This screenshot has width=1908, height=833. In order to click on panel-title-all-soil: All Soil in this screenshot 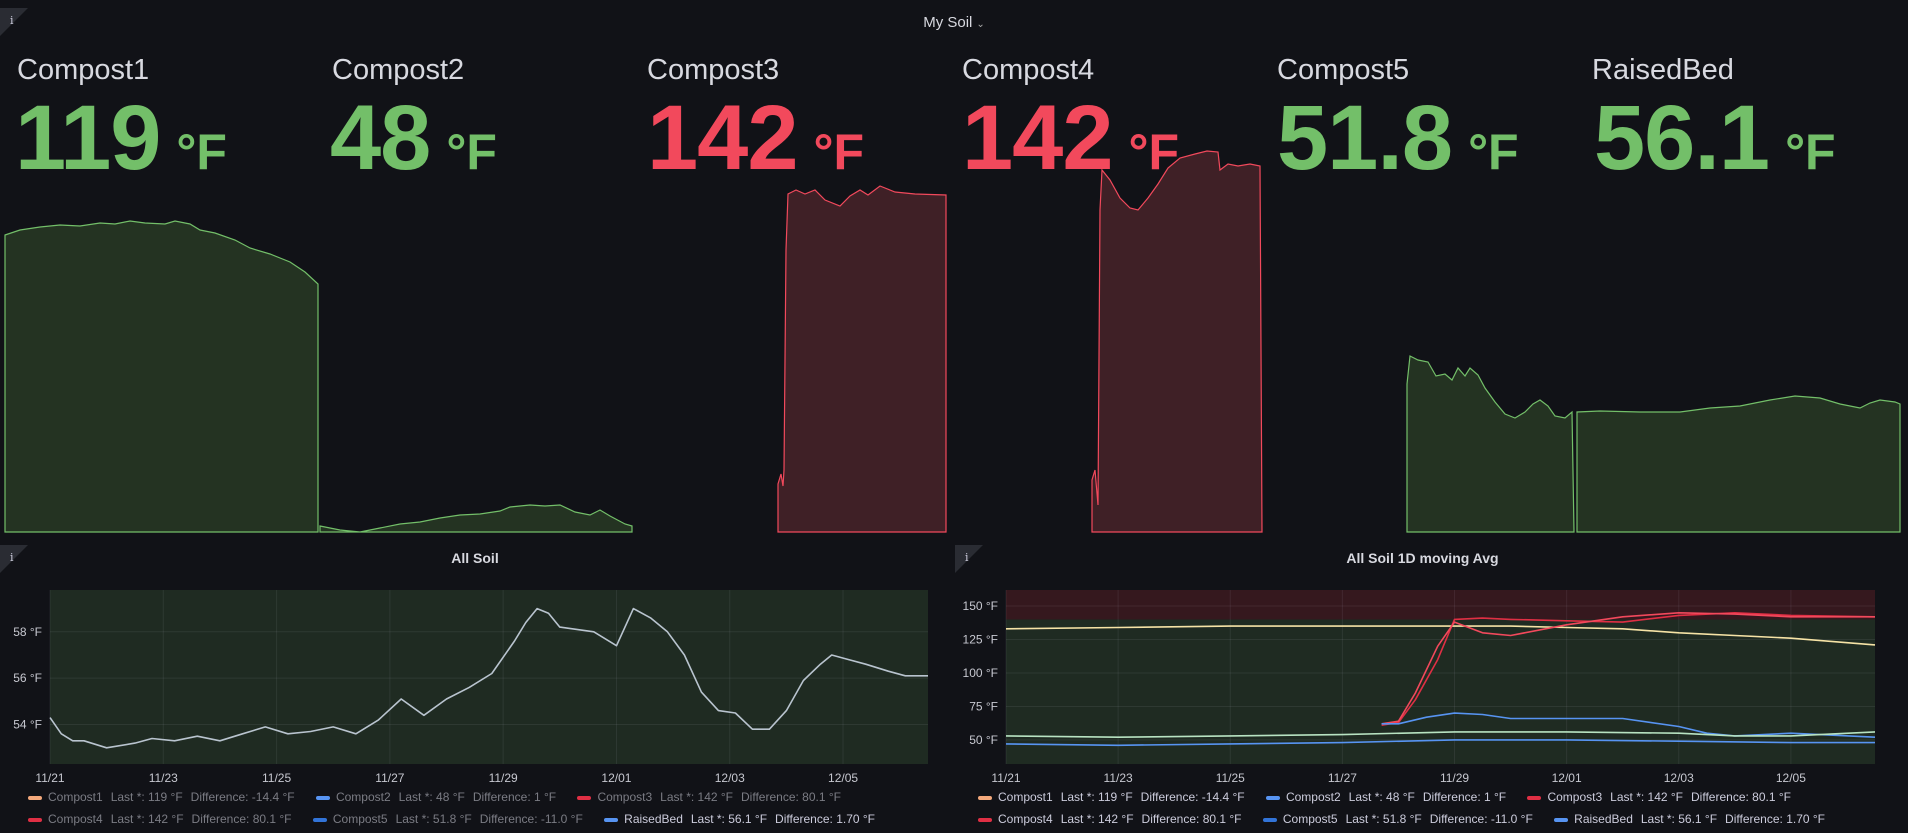, I will do `click(475, 558)`.